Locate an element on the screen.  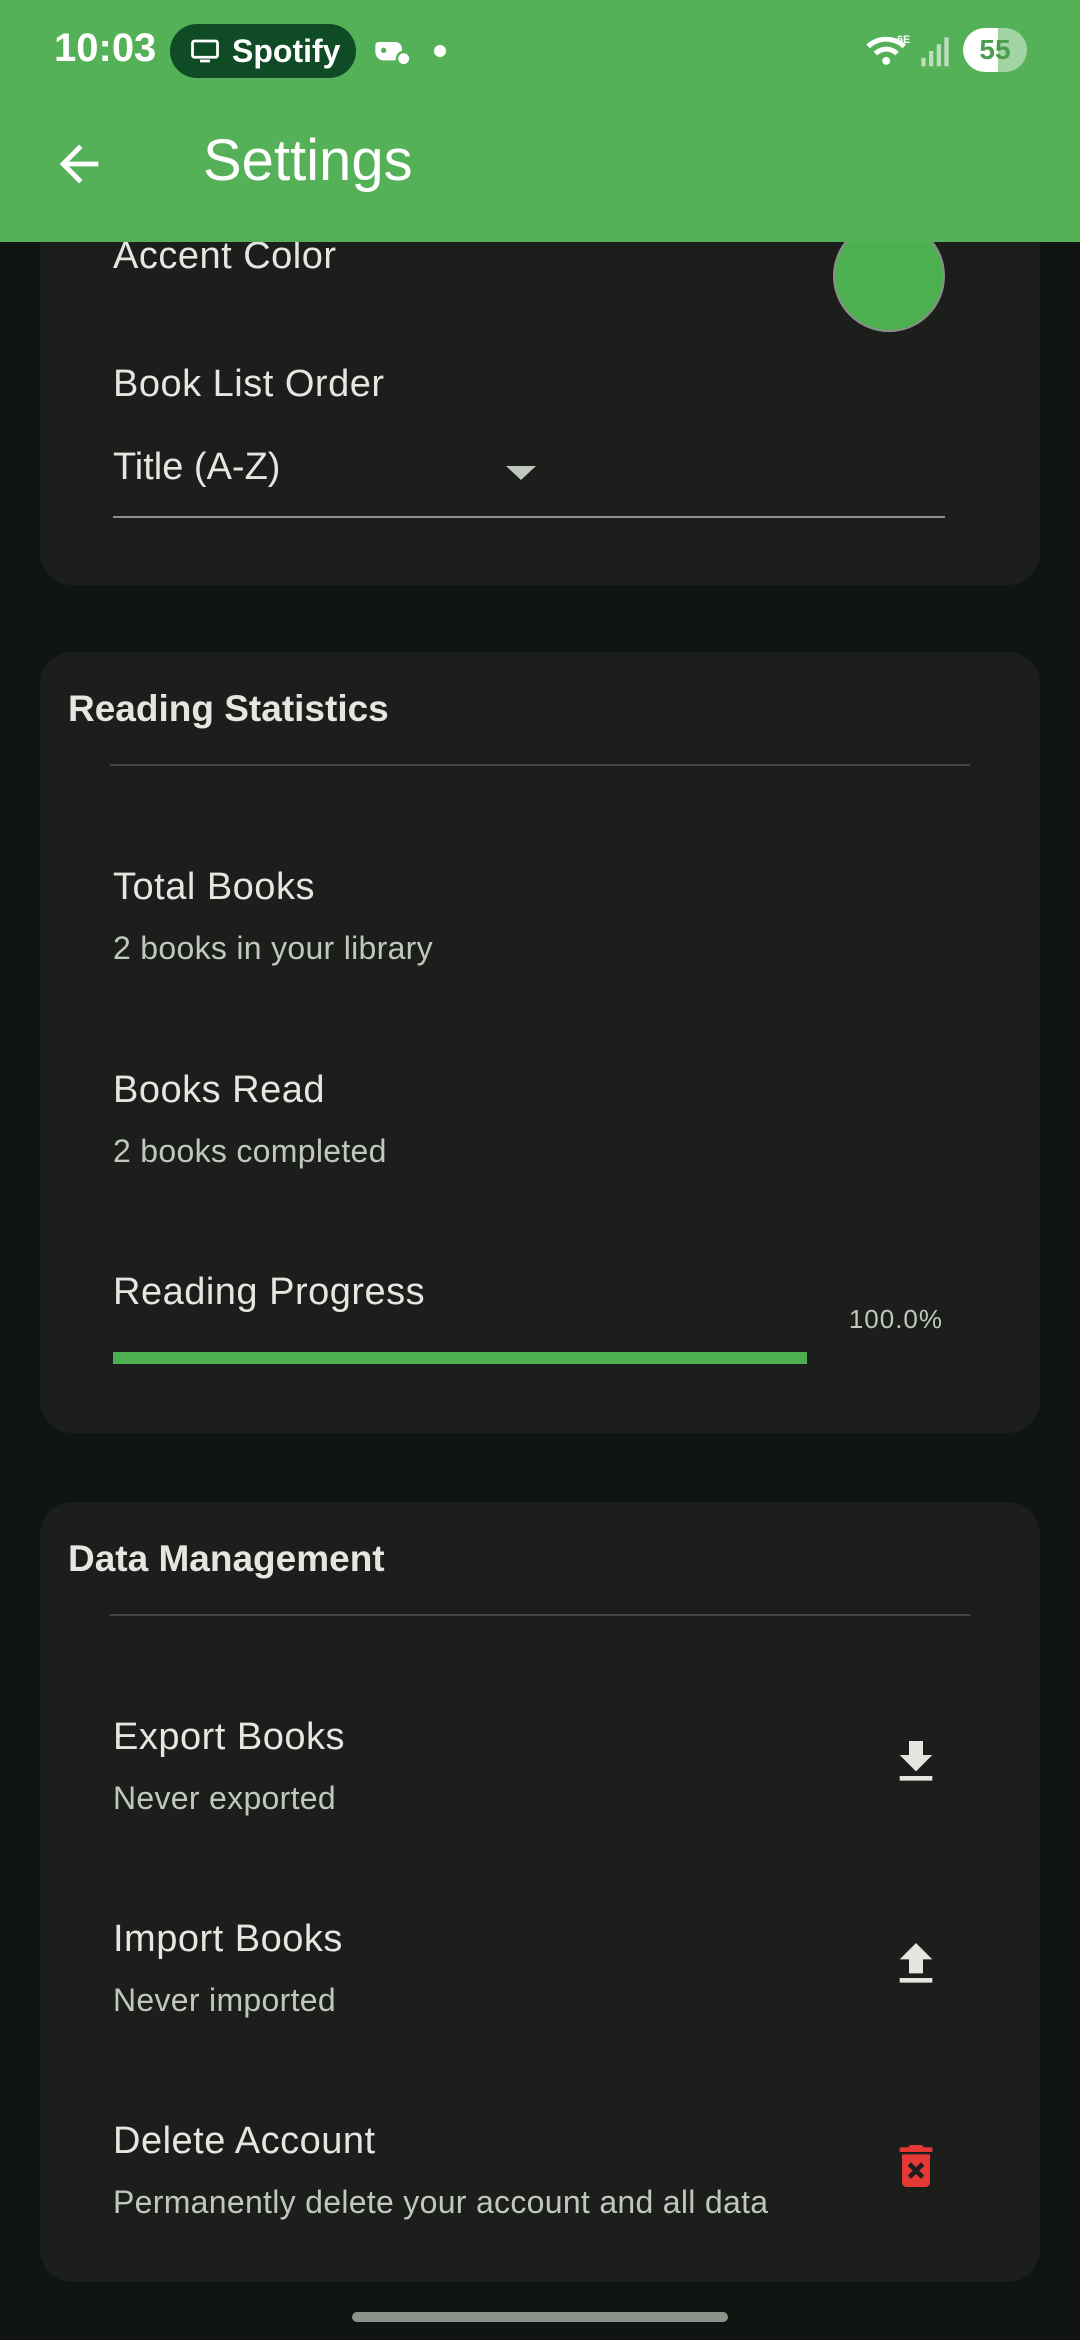
reading-progress-label: Reading Progress is located at coordinates (269, 1292).